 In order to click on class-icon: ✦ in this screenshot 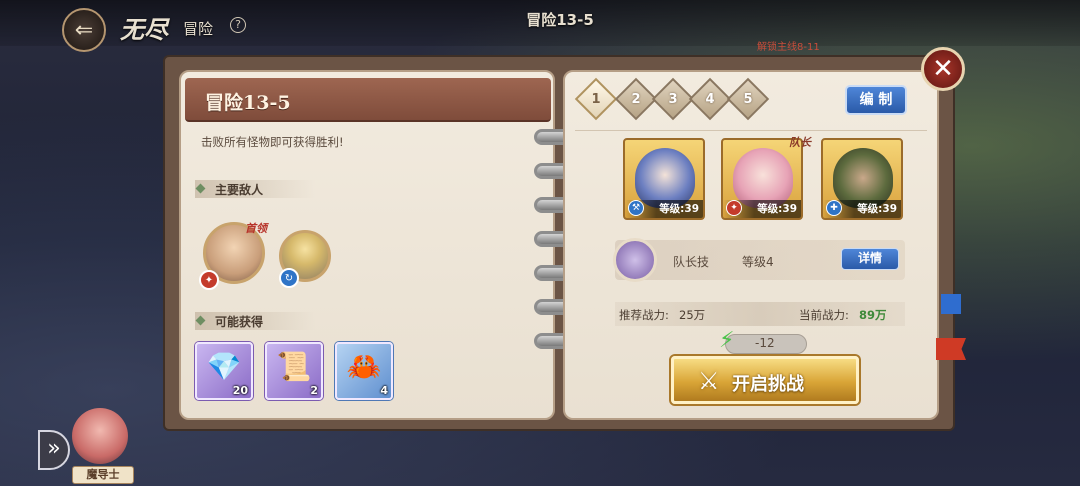, I will do `click(734, 208)`.